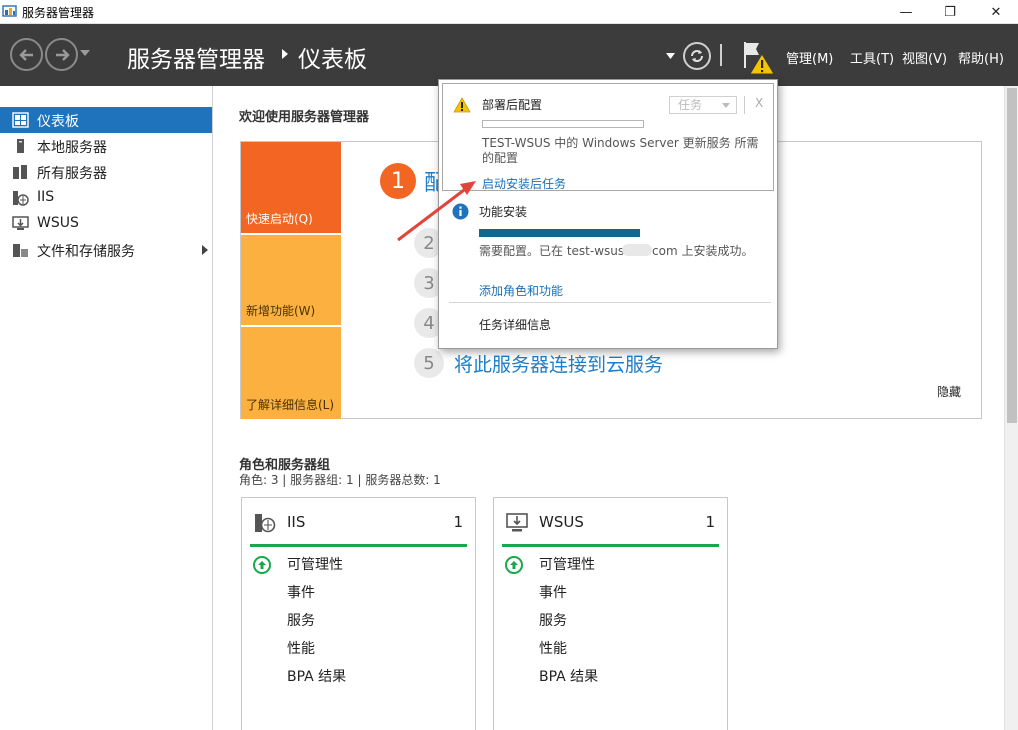 Image resolution: width=1018 pixels, height=730 pixels. Describe the element at coordinates (561, 522) in the screenshot. I see `card-title: WSUS` at that location.